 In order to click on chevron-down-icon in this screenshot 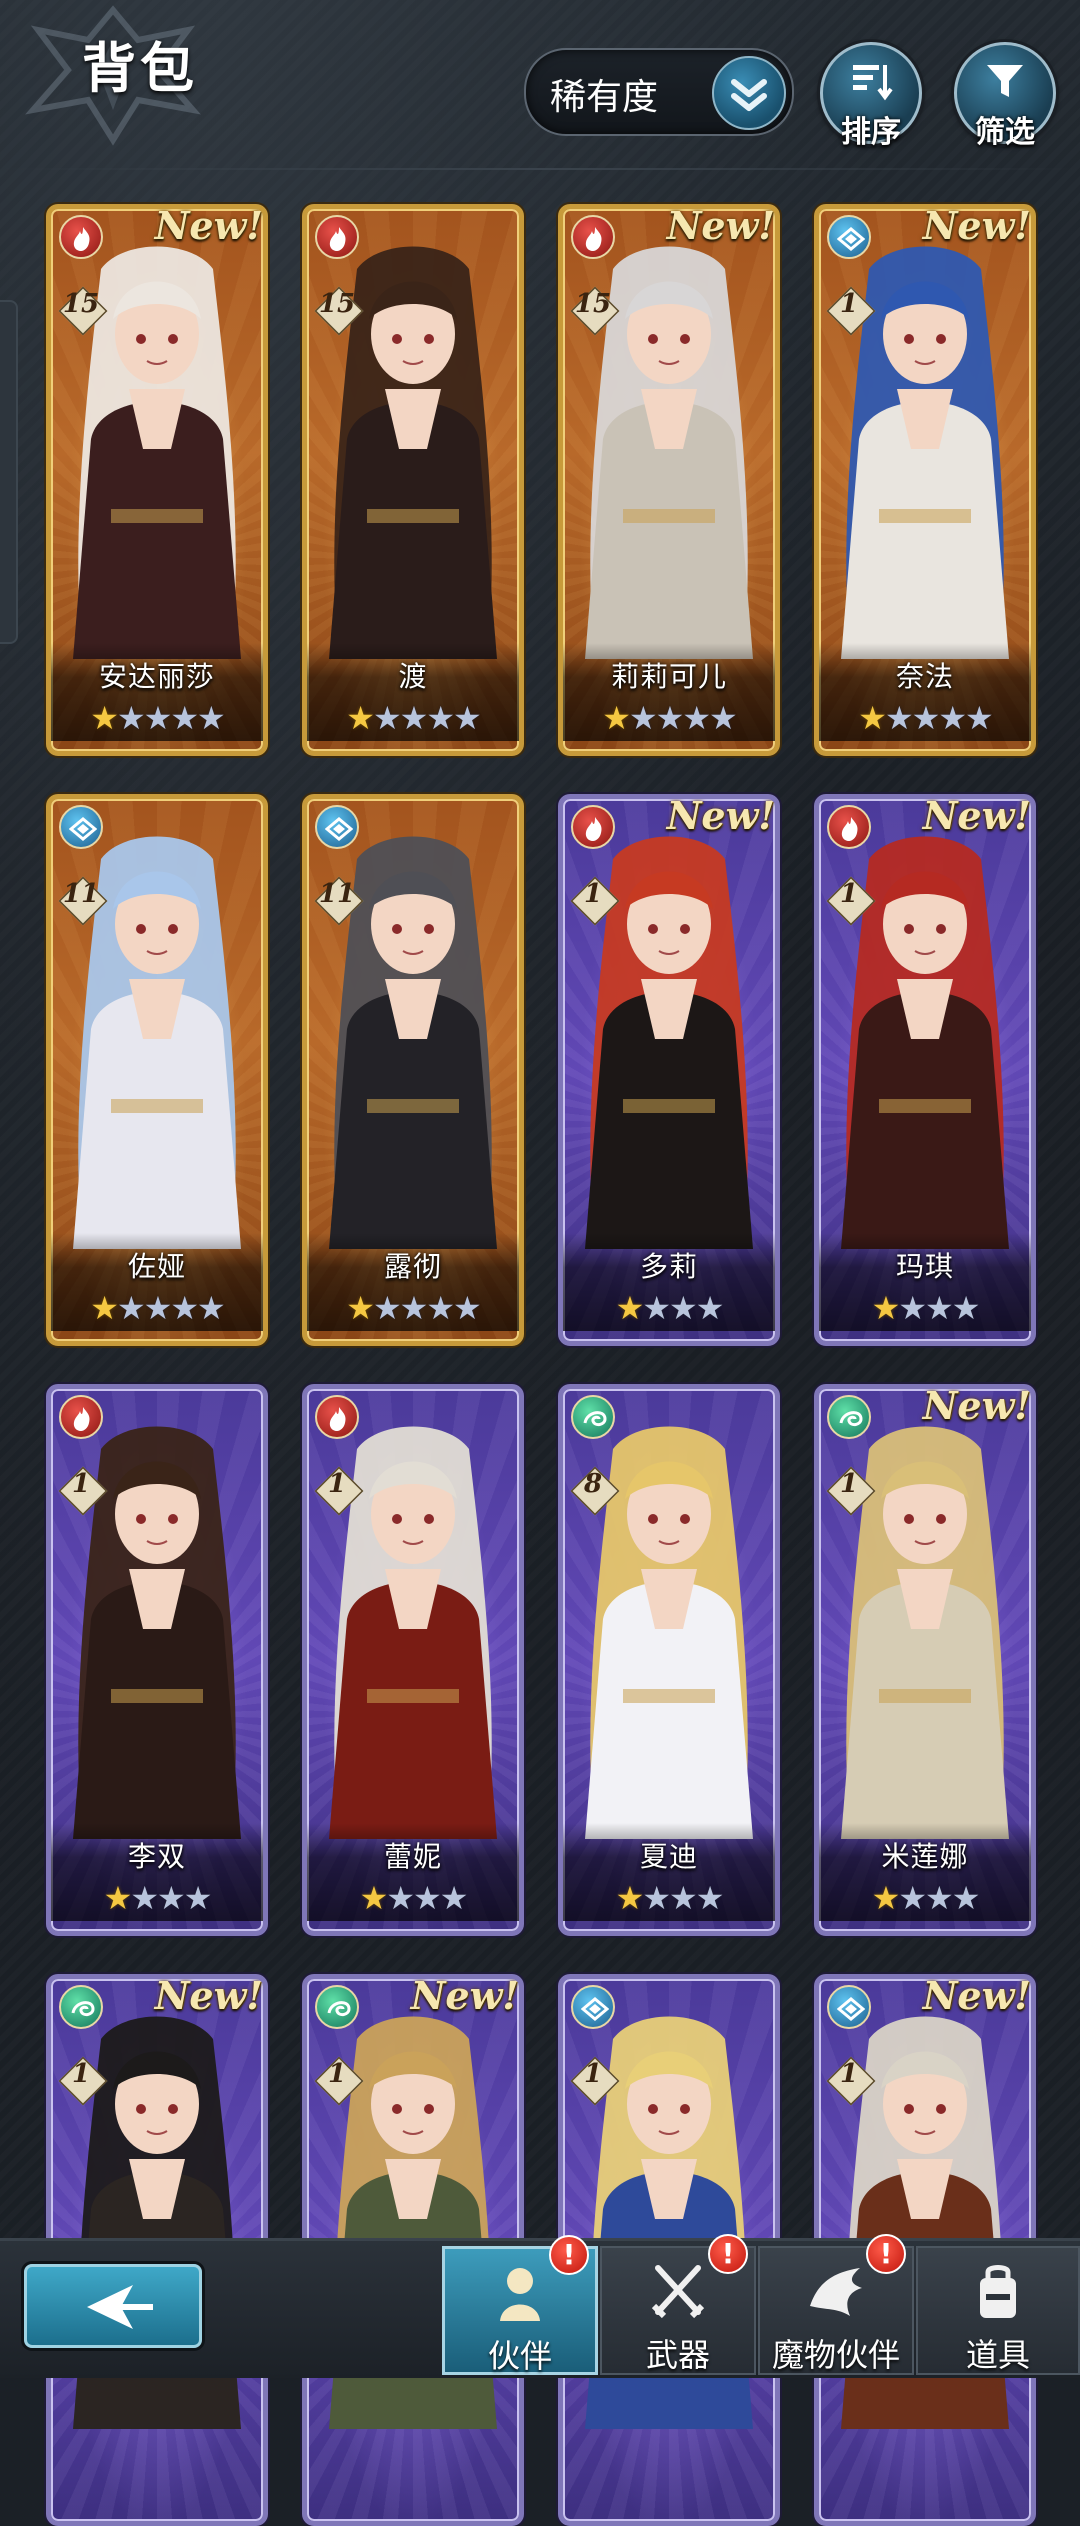, I will do `click(749, 93)`.